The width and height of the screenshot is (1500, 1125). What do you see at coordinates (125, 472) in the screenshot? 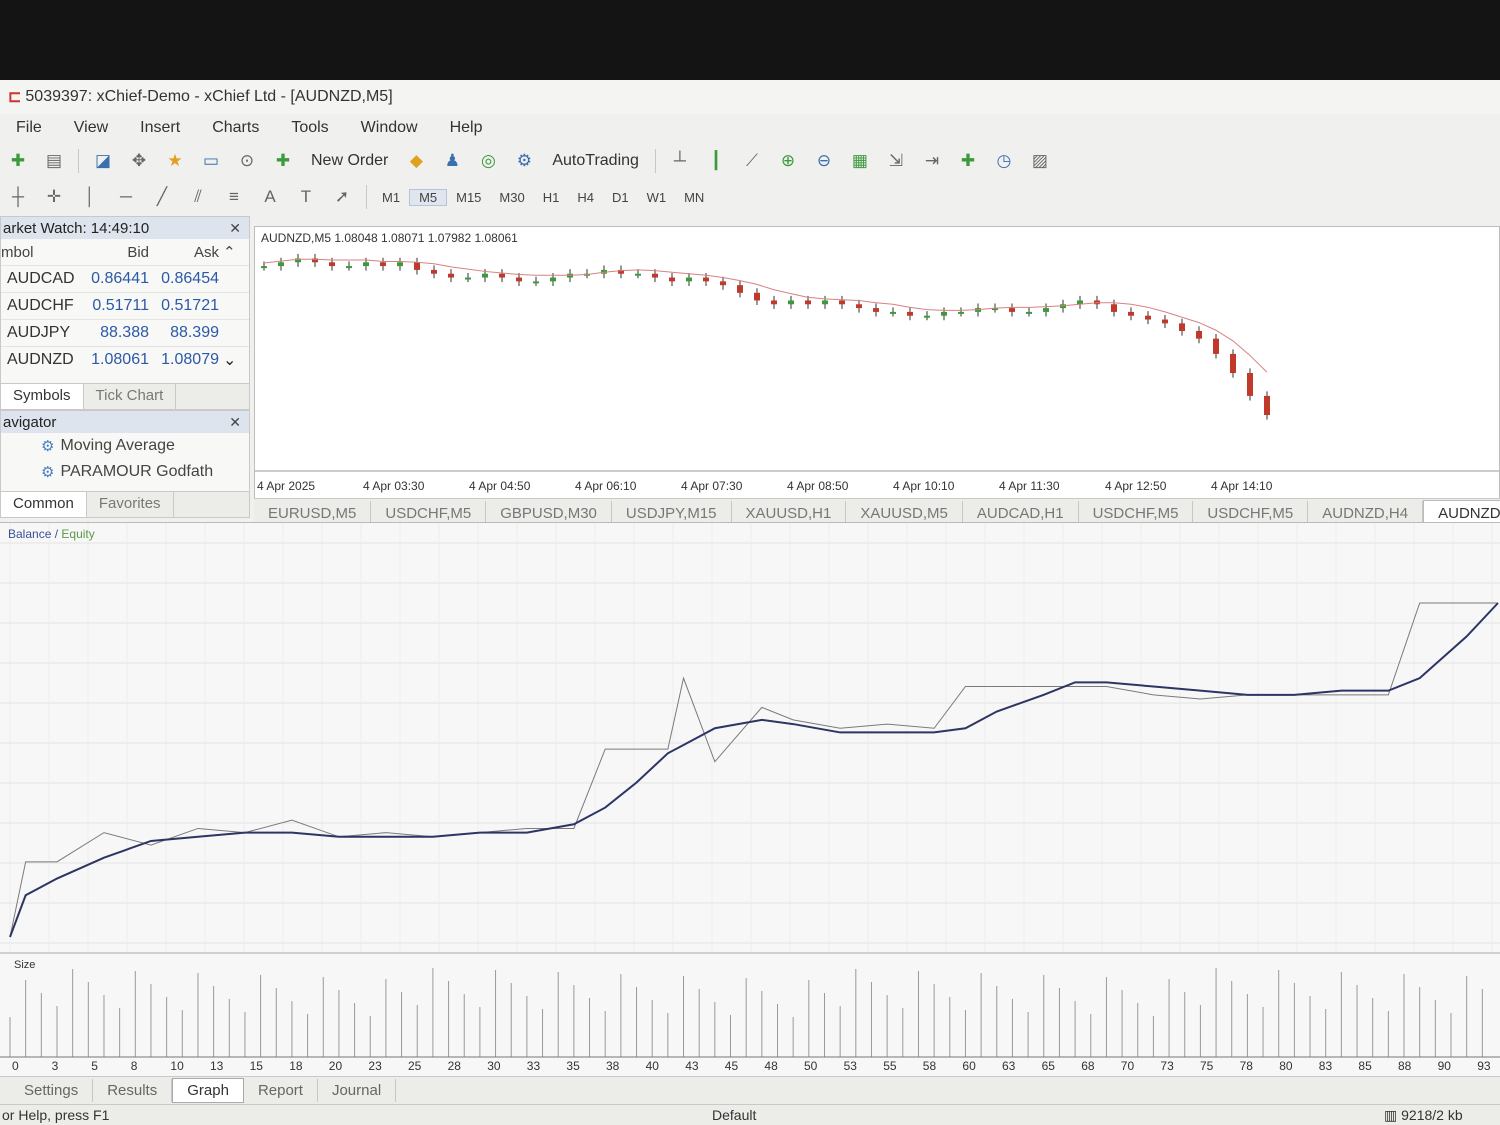
I see `navigator-item-paramour: ⚙ PARAMOUR Godfath` at bounding box center [125, 472].